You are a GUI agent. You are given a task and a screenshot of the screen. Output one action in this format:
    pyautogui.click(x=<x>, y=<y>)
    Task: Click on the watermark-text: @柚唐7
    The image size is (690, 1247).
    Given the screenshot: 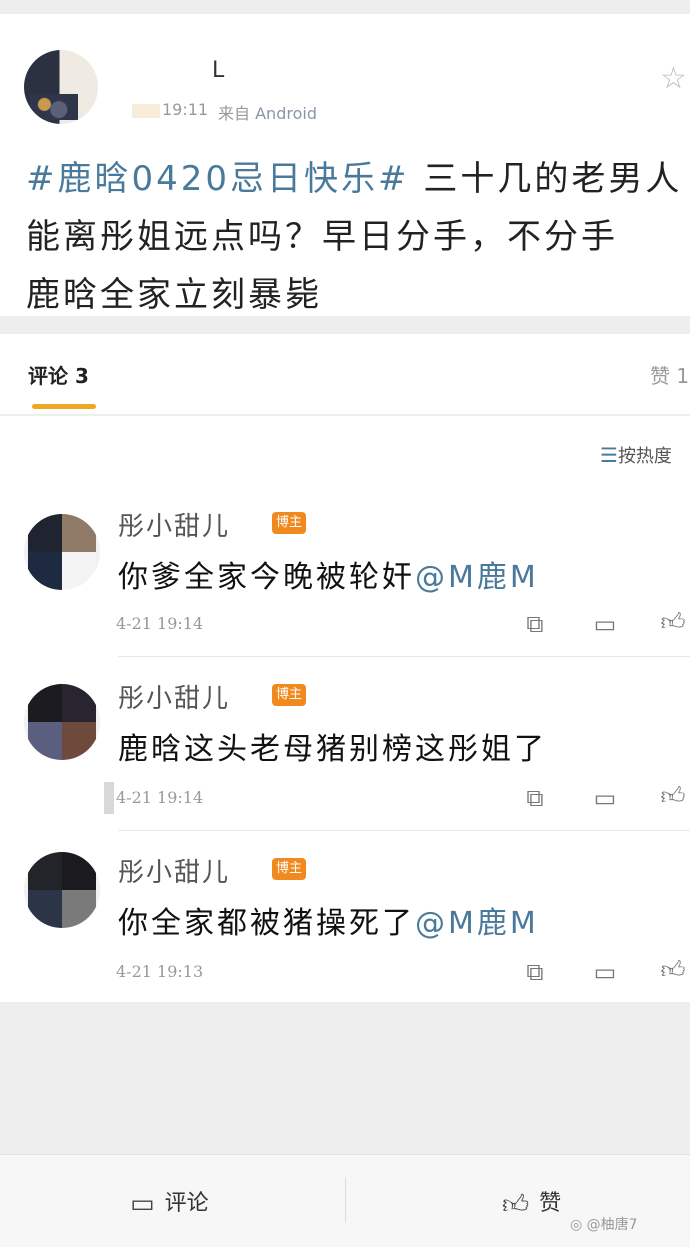 What is the action you would take?
    pyautogui.click(x=612, y=1225)
    